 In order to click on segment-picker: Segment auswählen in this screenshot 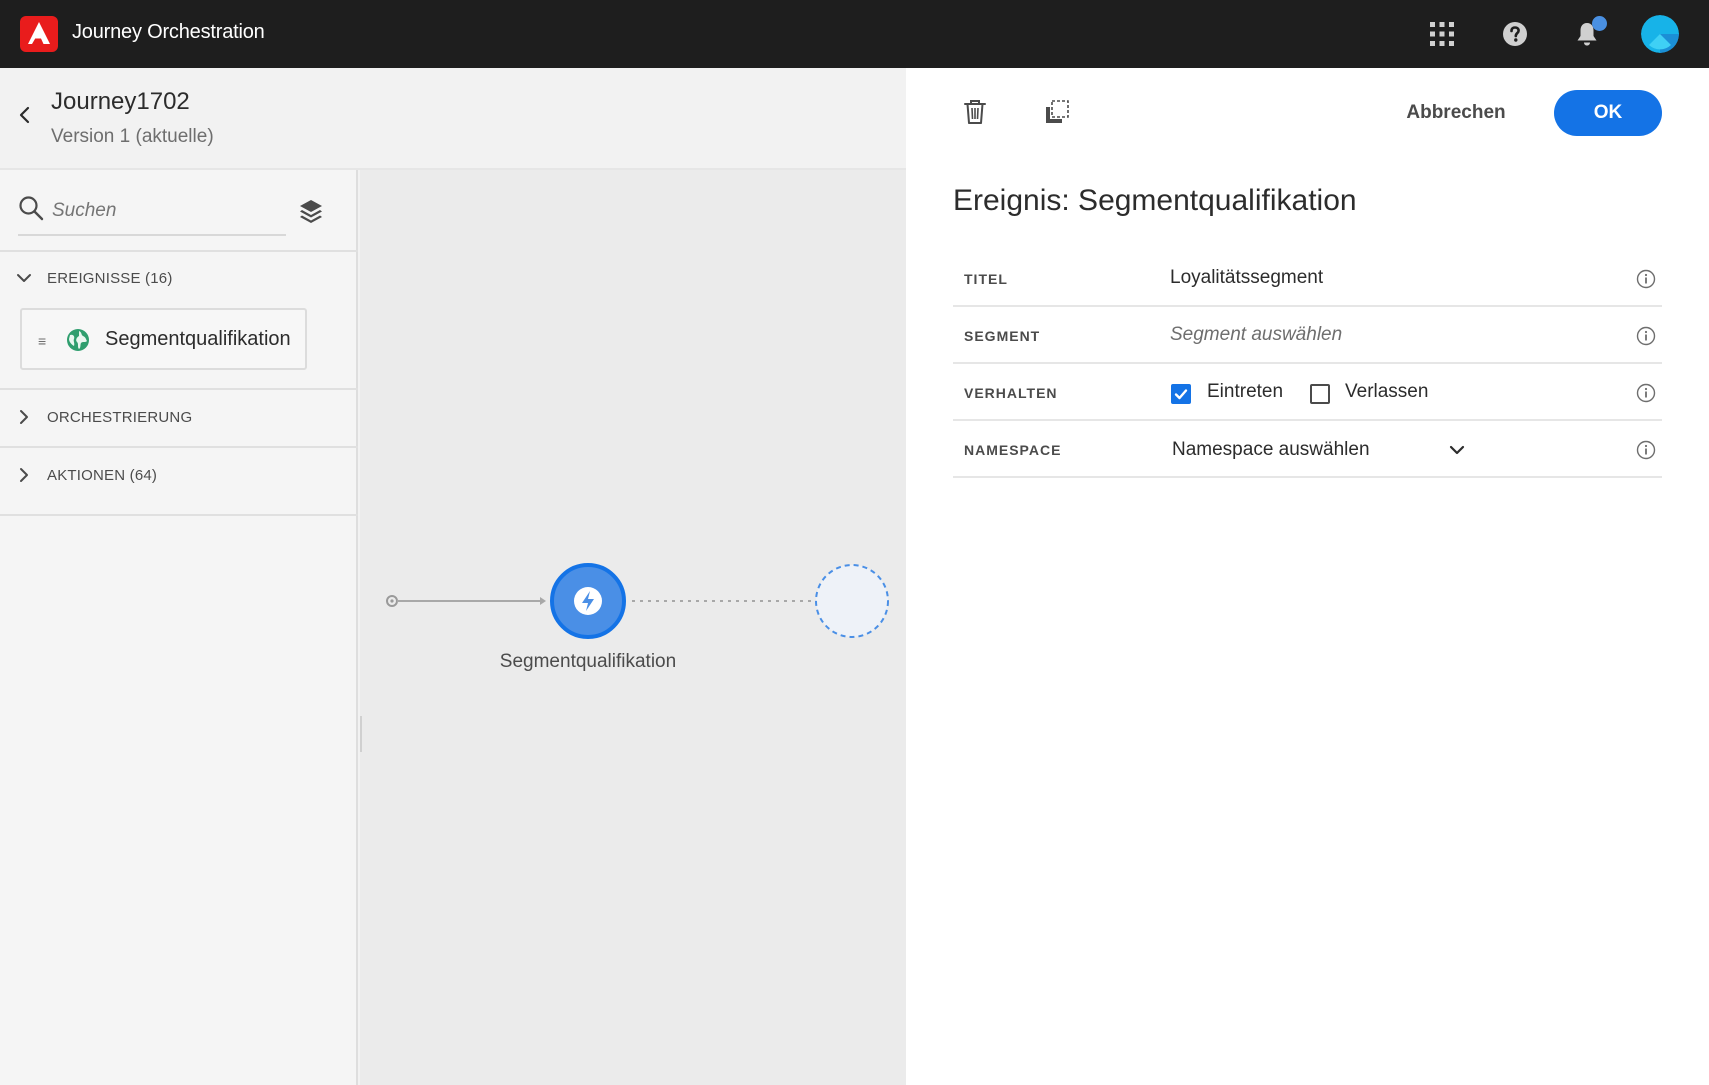, I will do `click(1256, 335)`.